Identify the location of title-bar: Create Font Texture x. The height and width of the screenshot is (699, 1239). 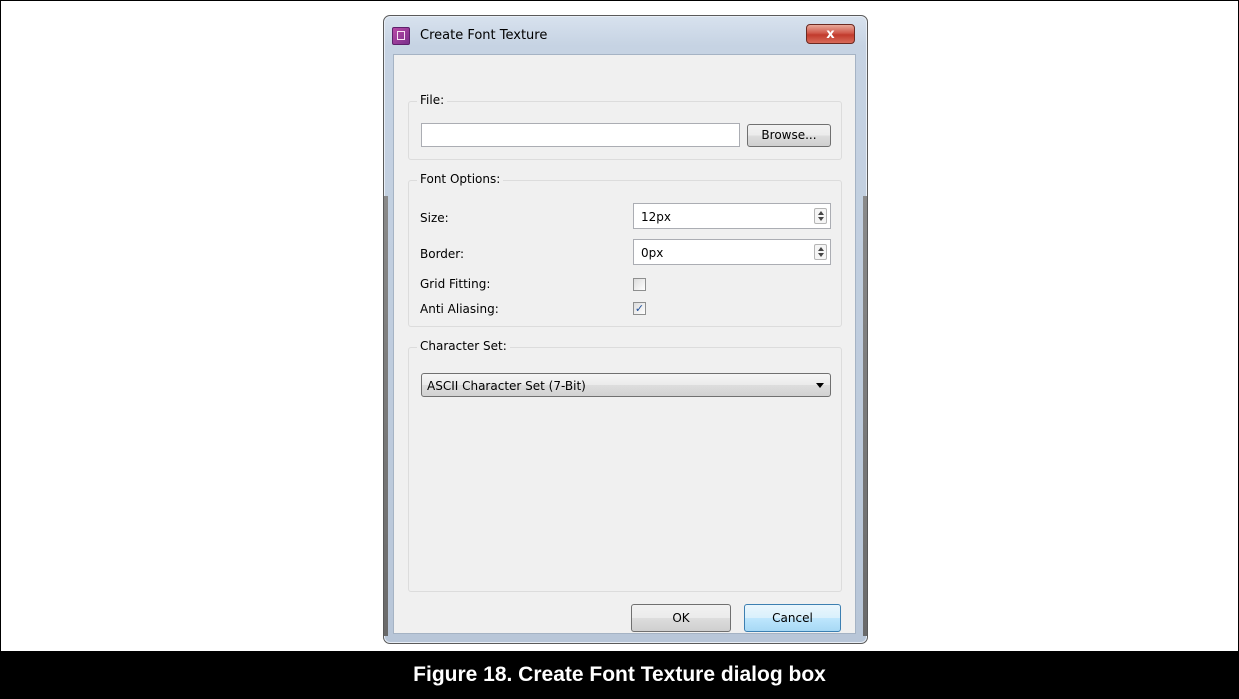
(625, 34).